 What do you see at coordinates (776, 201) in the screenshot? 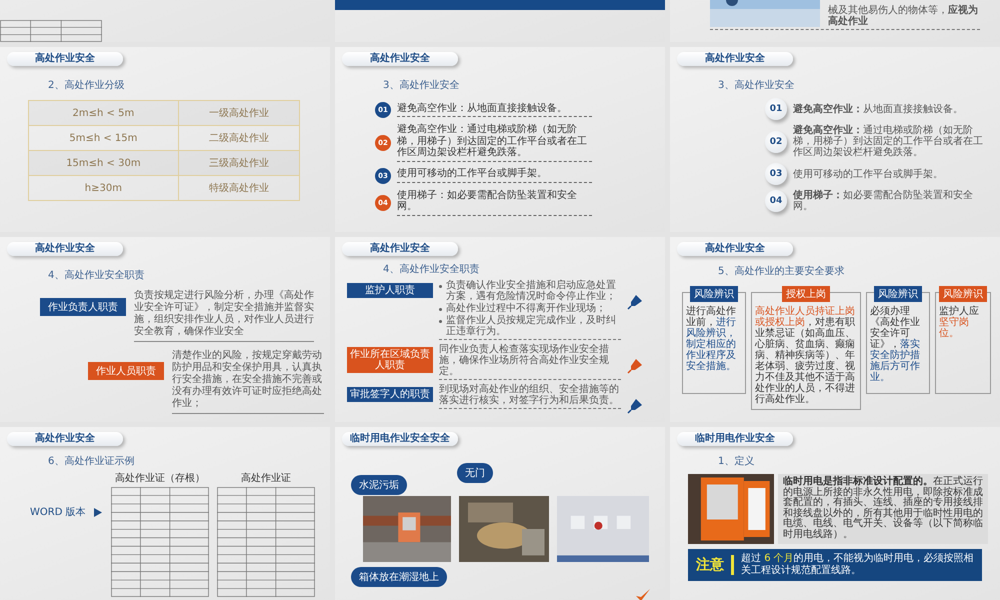
I see `number-badge: 04` at bounding box center [776, 201].